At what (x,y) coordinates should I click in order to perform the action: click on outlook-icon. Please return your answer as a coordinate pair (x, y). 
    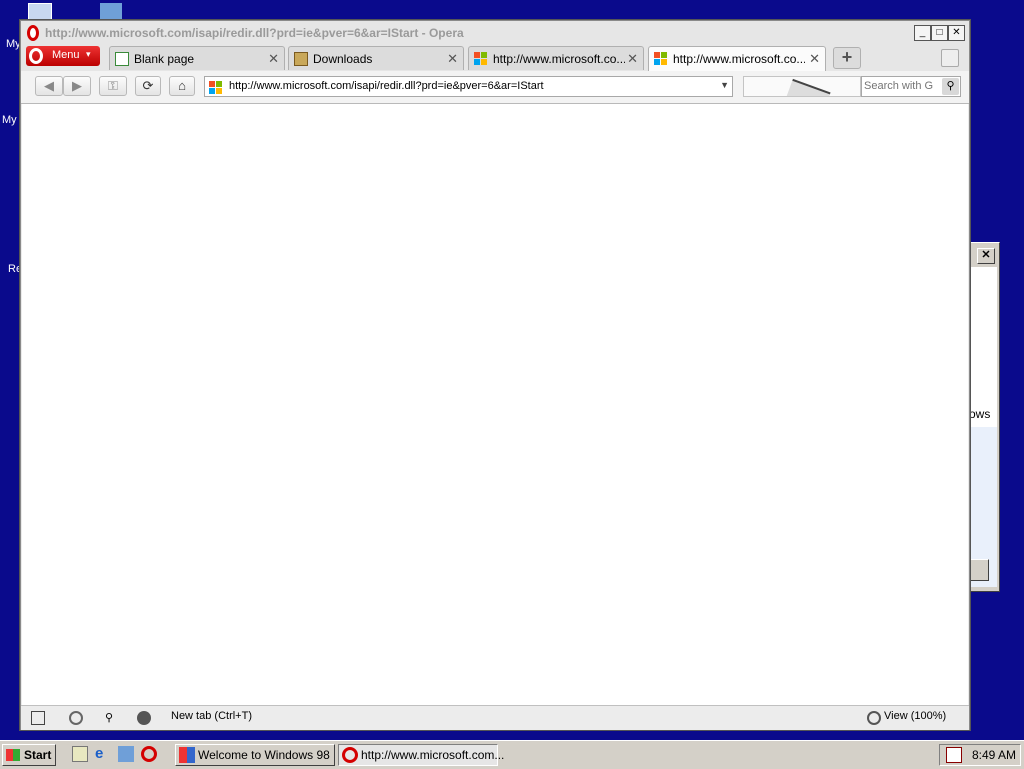
    Looking at the image, I should click on (111, 12).